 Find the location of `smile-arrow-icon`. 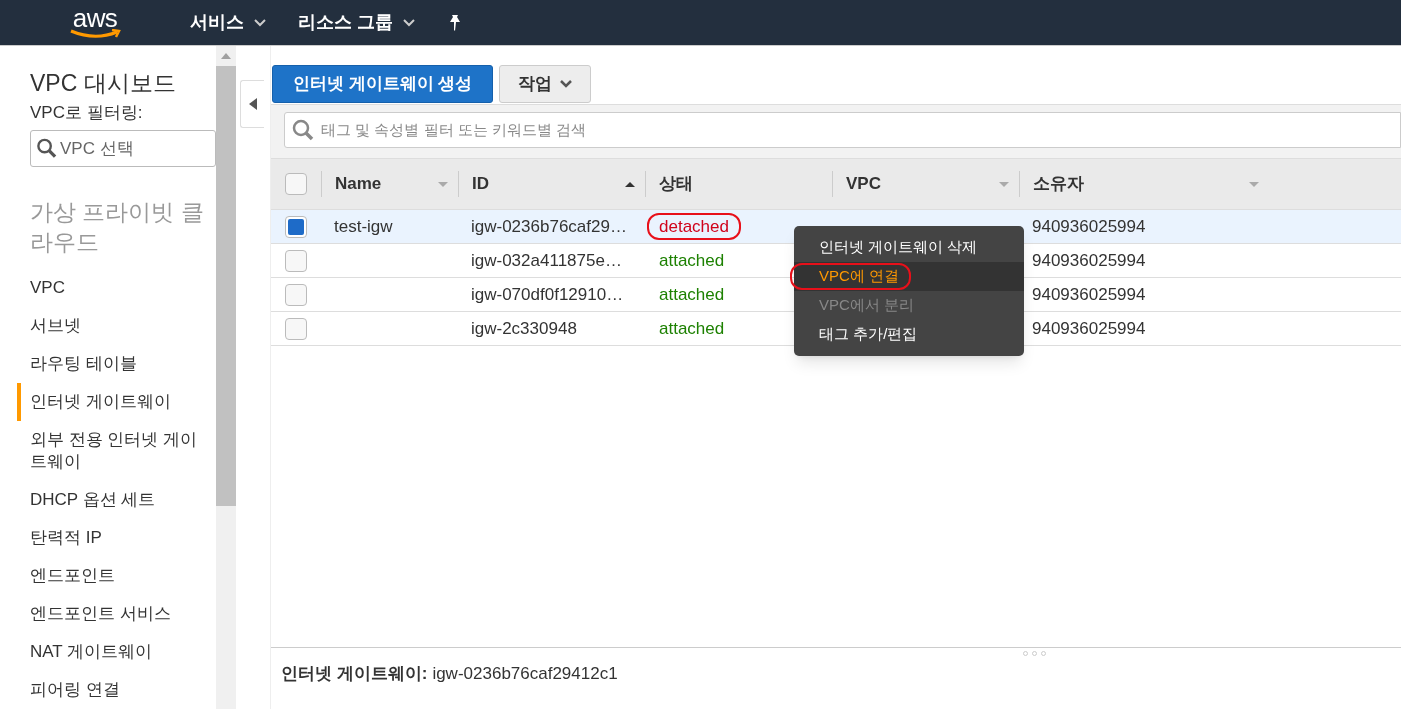

smile-arrow-icon is located at coordinates (95, 33).